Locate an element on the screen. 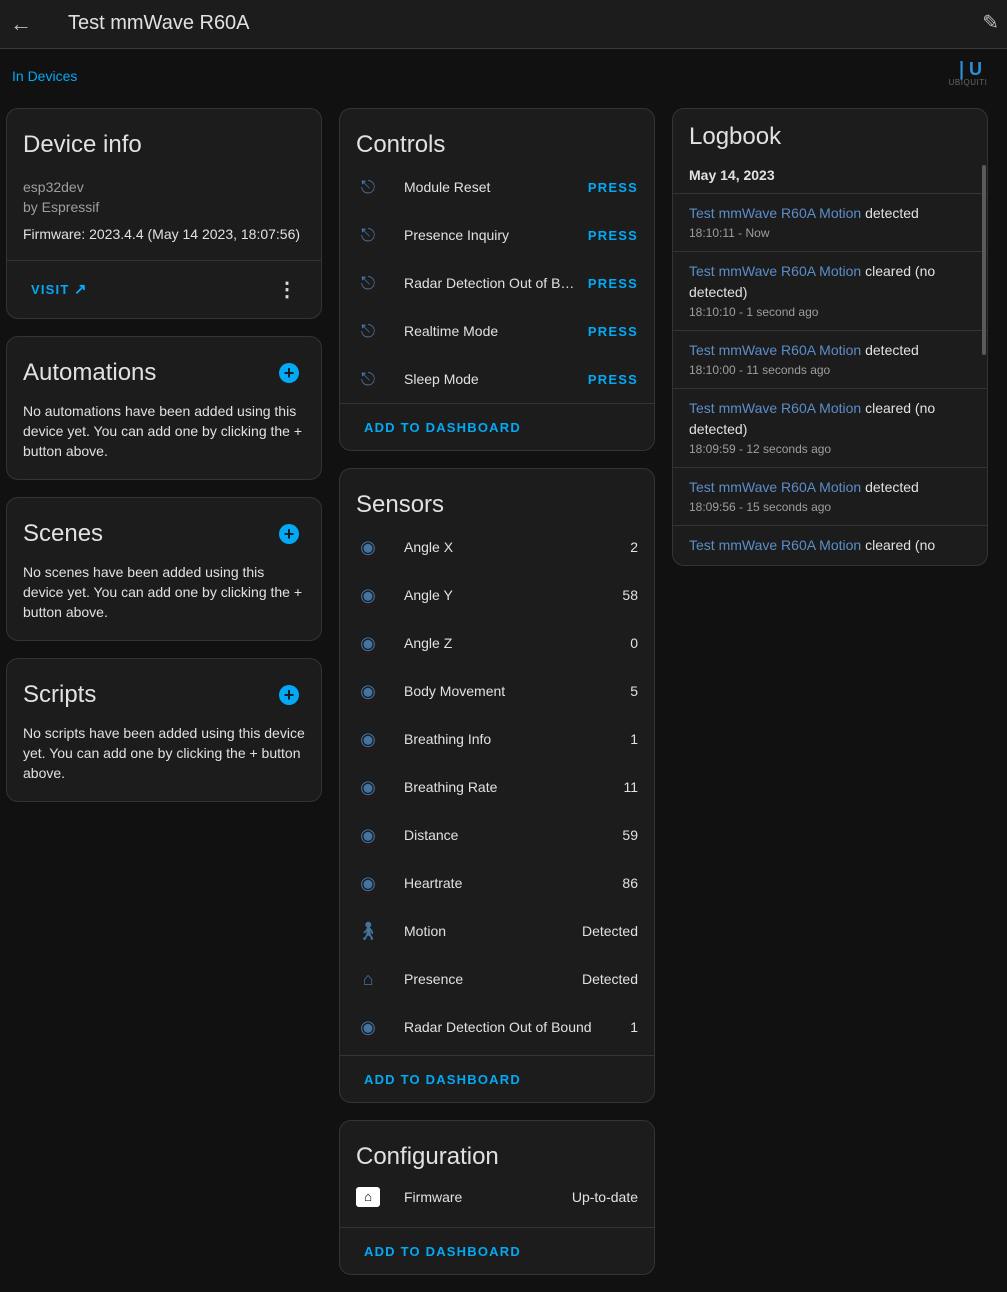 The height and width of the screenshot is (1292, 1007). card-title: Scripts is located at coordinates (60, 694).